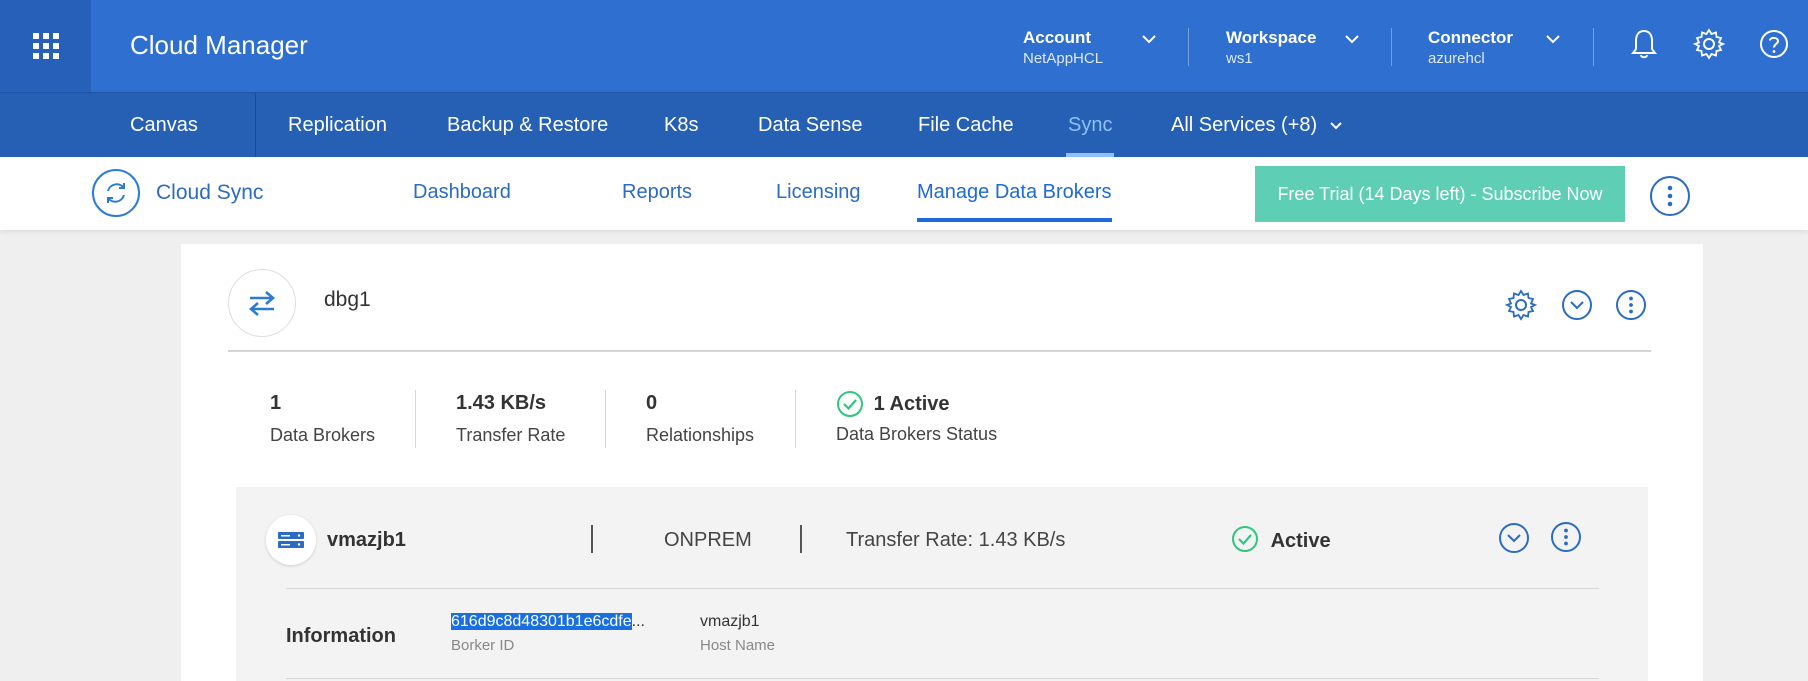 The image size is (1808, 681). I want to click on stat-value: 1, so click(276, 403).